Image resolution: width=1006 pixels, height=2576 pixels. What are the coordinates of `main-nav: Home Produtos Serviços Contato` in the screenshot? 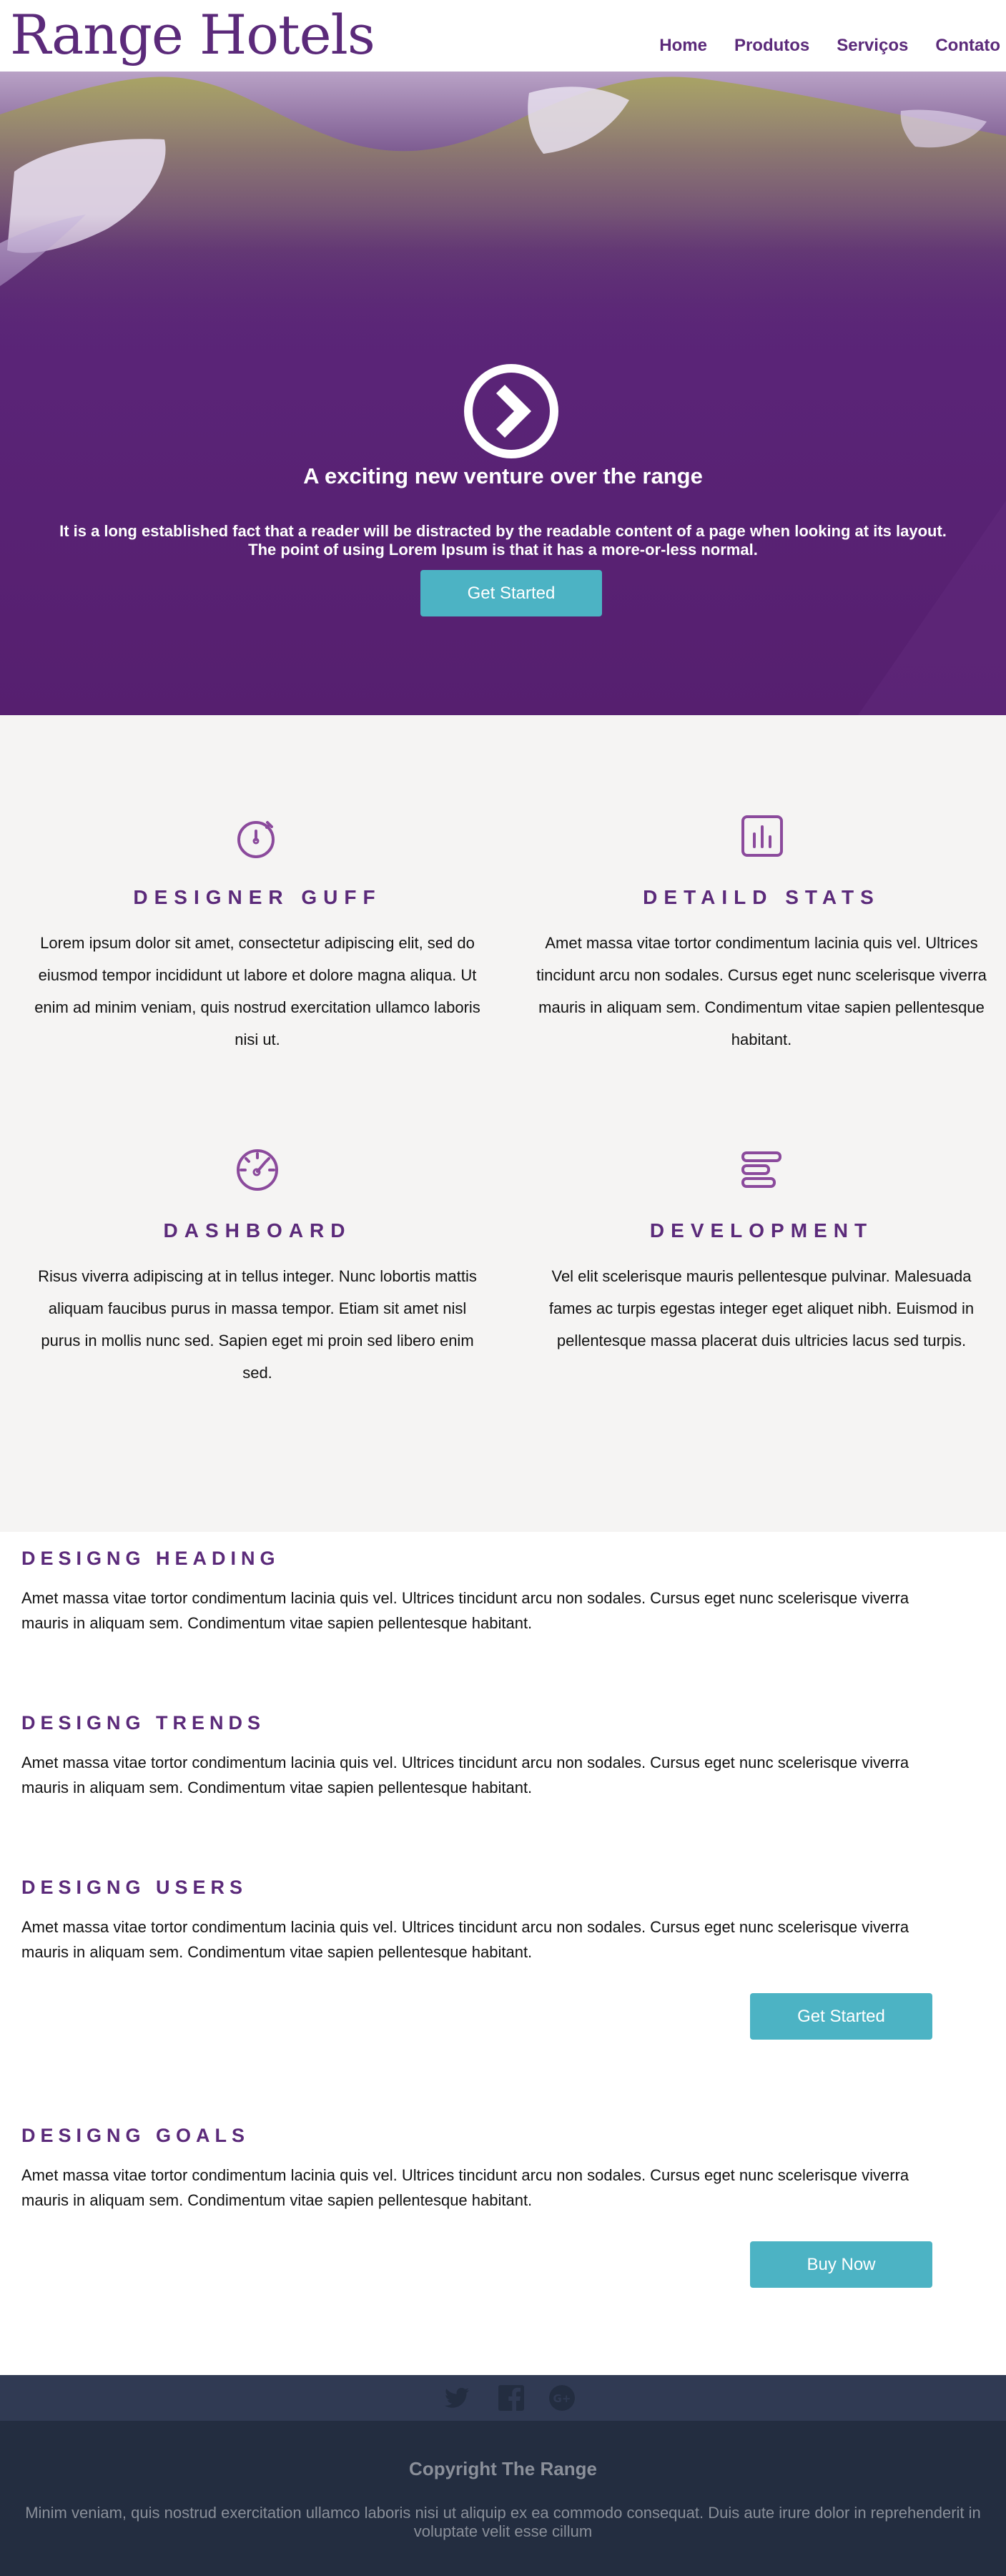 It's located at (832, 46).